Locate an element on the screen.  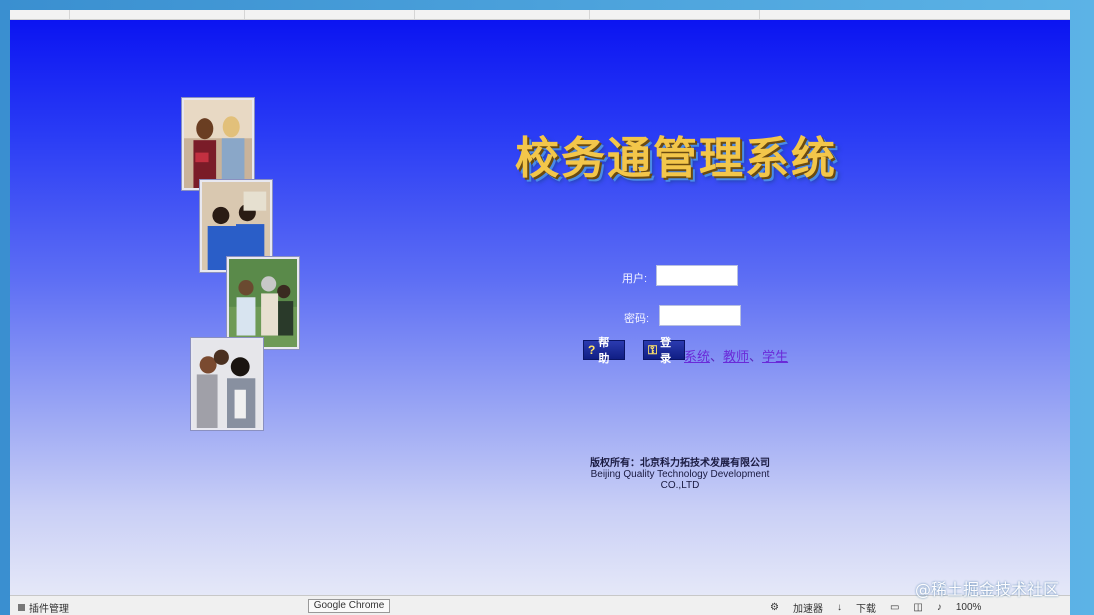
window-icon: ▭ is located at coordinates (894, 607).